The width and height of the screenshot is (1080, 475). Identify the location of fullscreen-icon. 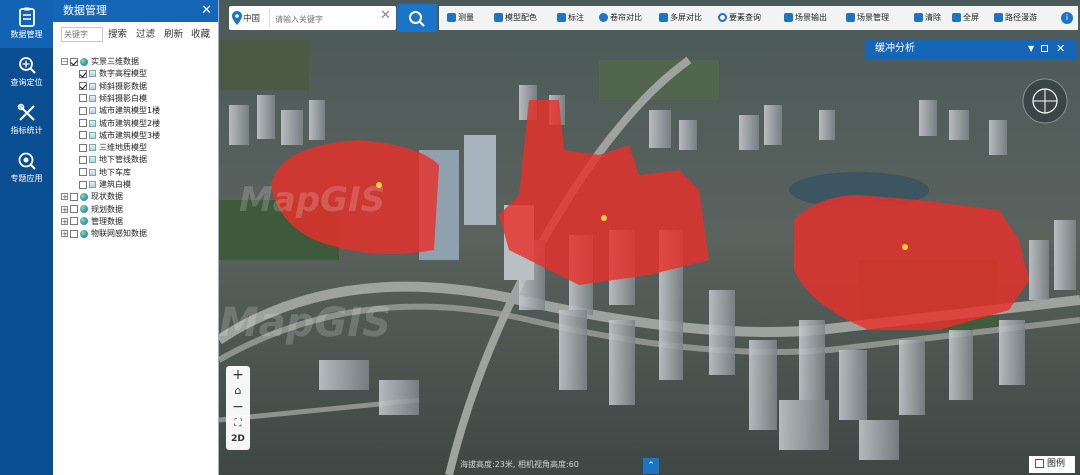
(956, 17).